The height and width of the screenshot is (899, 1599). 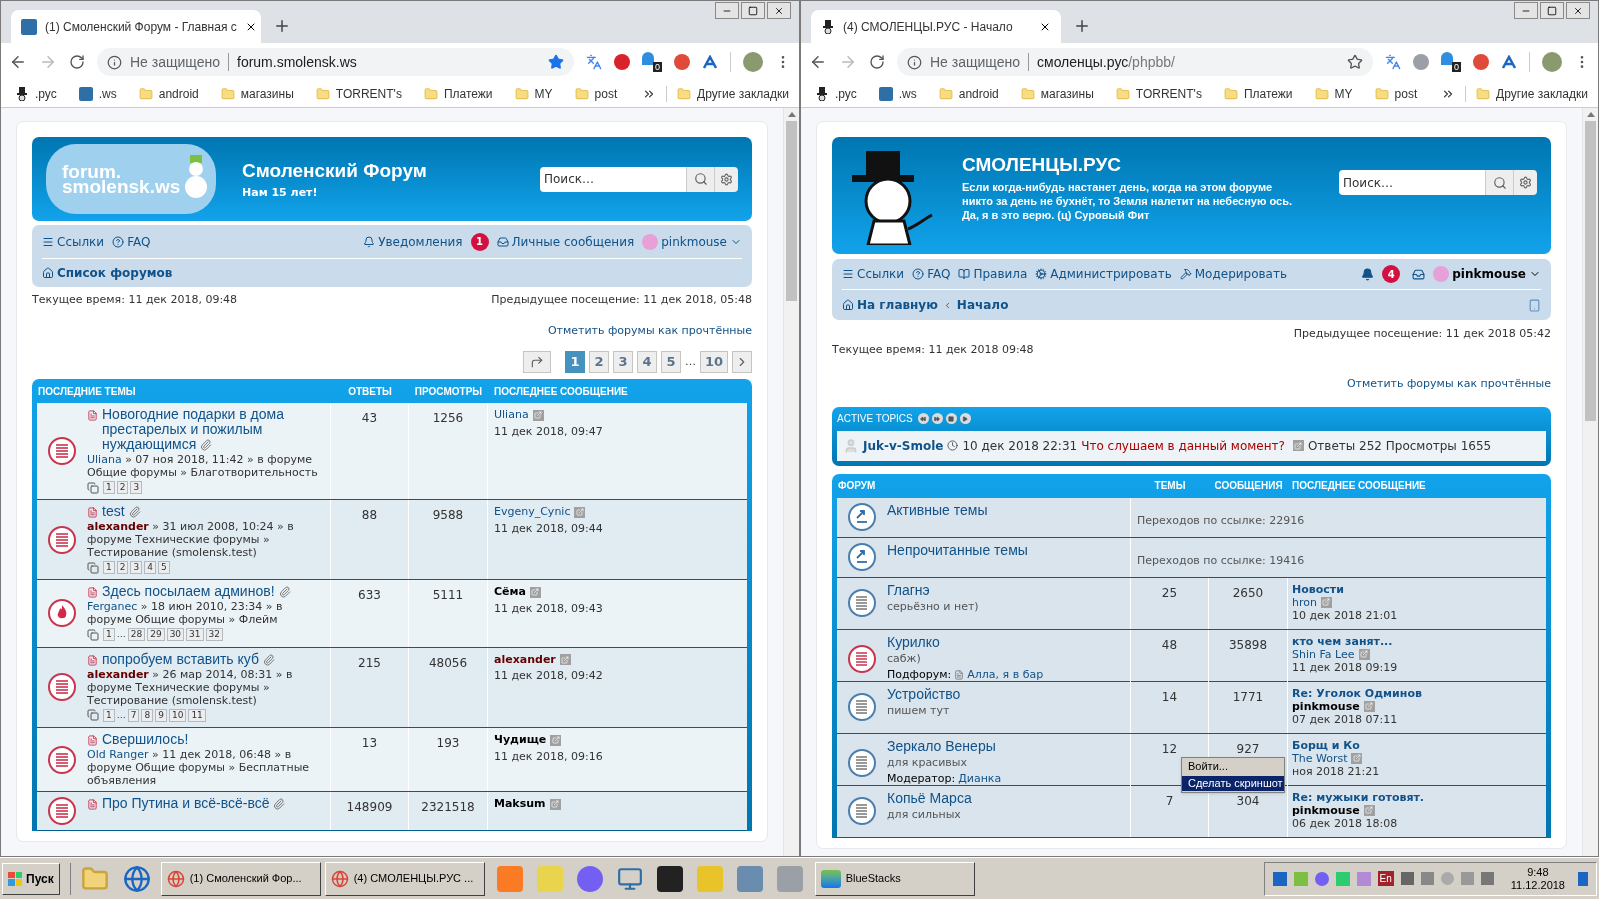 I want to click on forum-title: Курилко, so click(x=913, y=642).